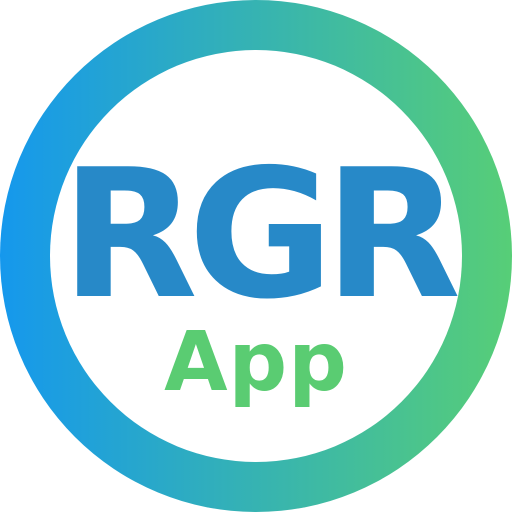 The width and height of the screenshot is (512, 512). What do you see at coordinates (256, 362) in the screenshot?
I see `logo-subtitle: App` at bounding box center [256, 362].